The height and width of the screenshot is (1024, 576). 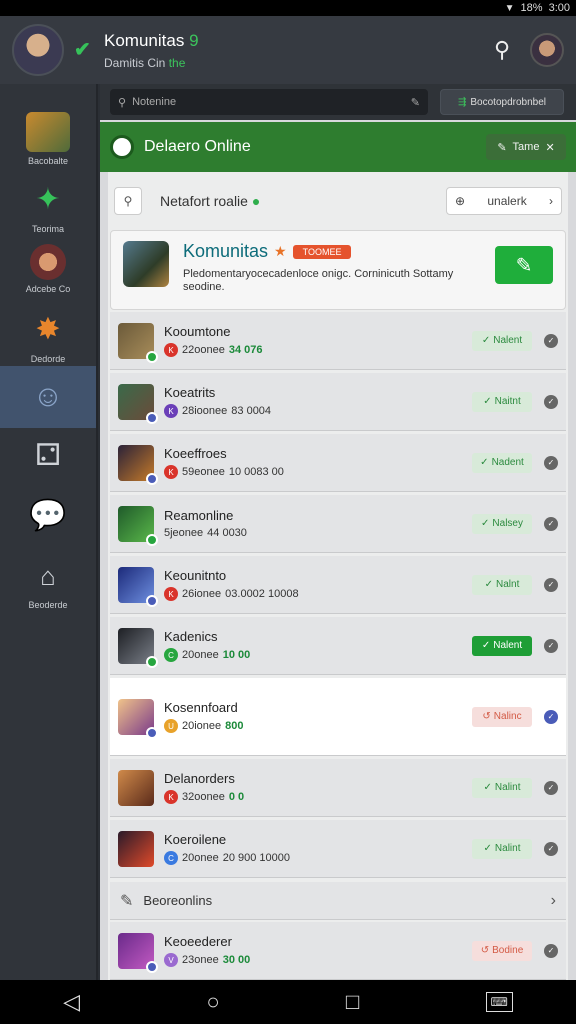 I want to click on row-action-button: ↺ Bodine, so click(x=502, y=950).